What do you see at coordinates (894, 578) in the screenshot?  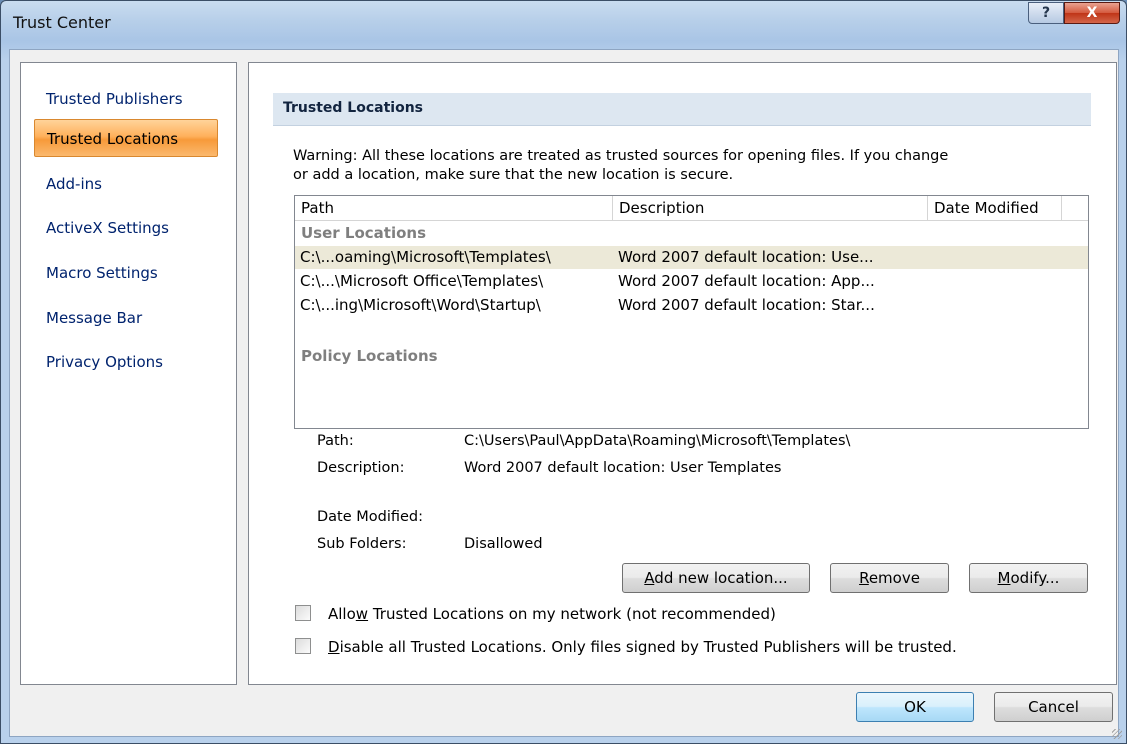 I see `remove-button-text: emove` at bounding box center [894, 578].